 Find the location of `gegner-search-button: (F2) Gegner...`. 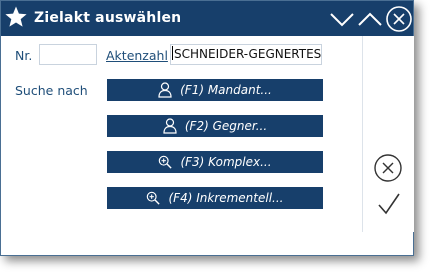

gegner-search-button: (F2) Gegner... is located at coordinates (215, 126).